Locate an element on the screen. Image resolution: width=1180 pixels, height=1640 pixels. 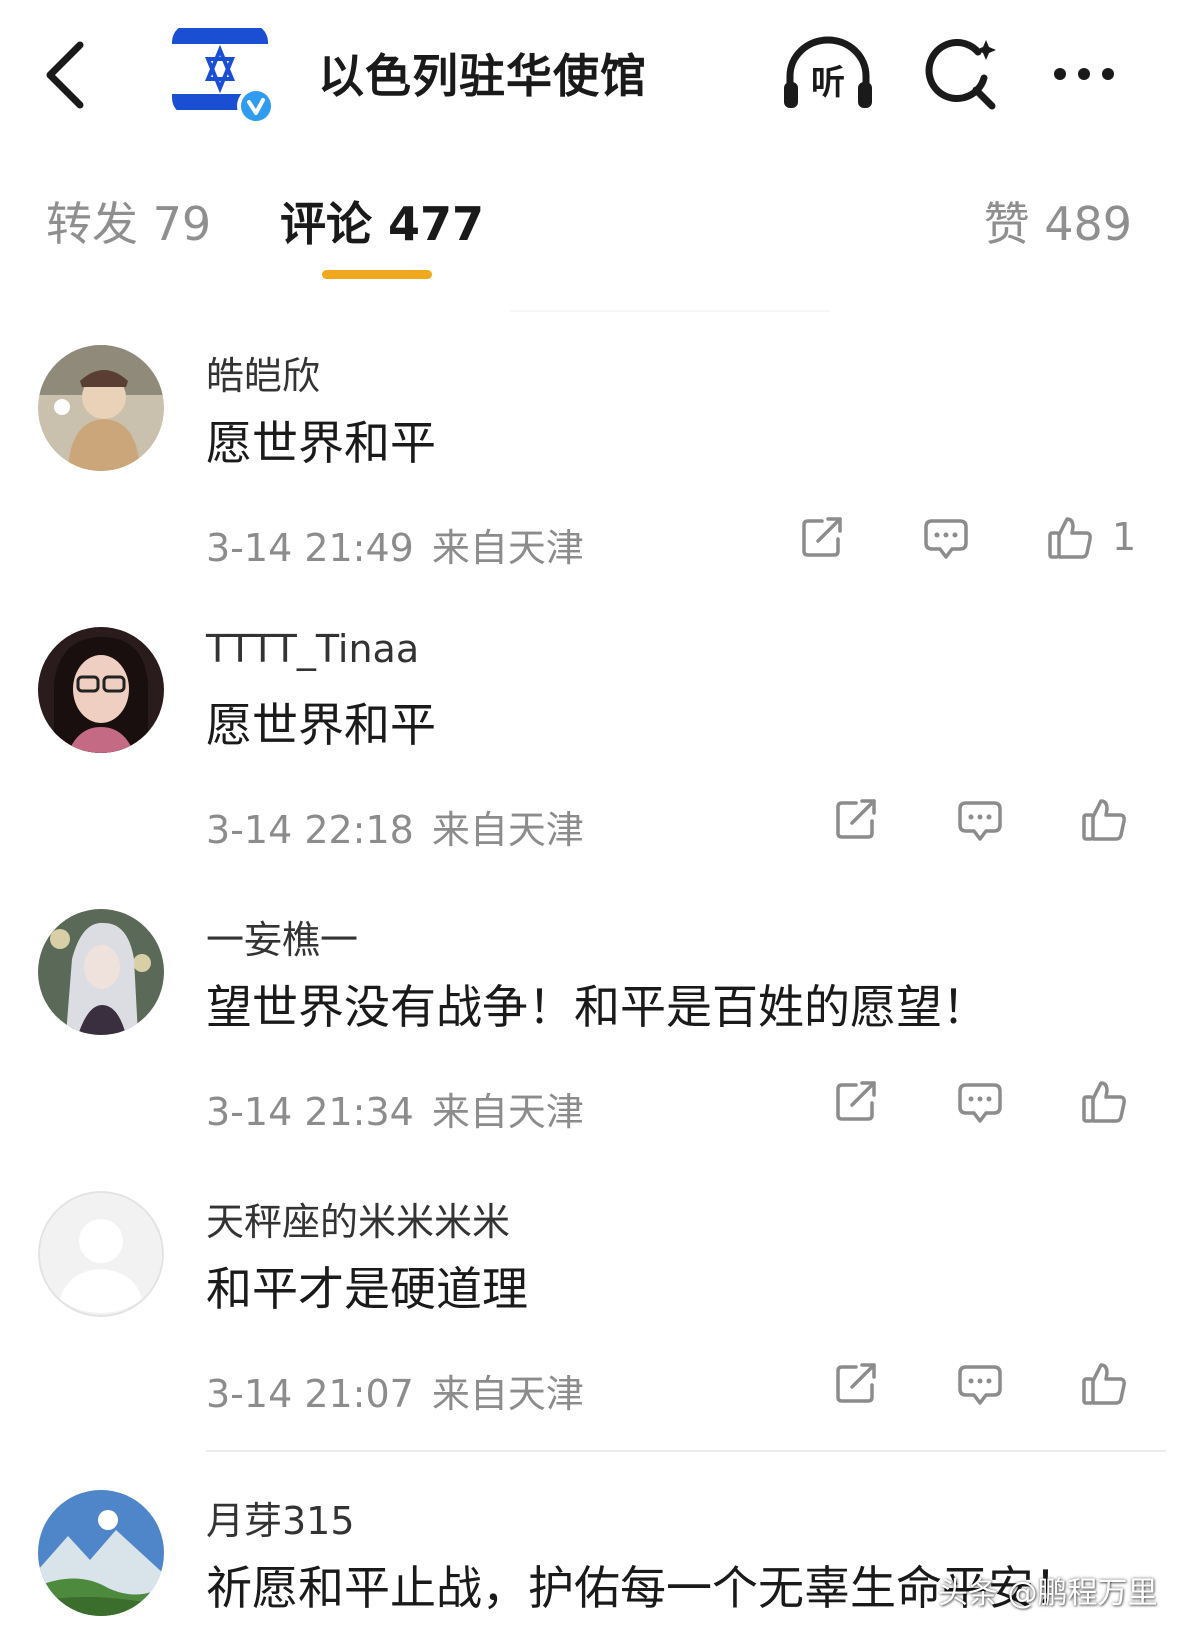
back-button is located at coordinates (68, 75).